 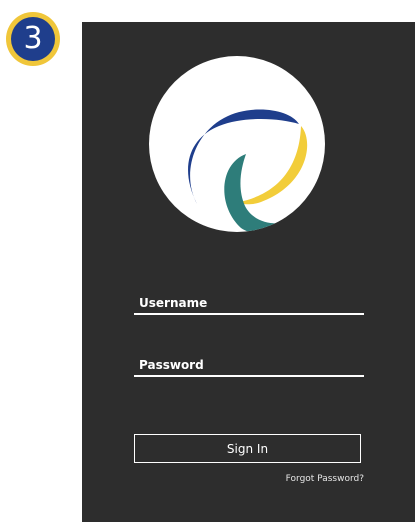 I want to click on step-badge: 3, so click(x=33, y=39).